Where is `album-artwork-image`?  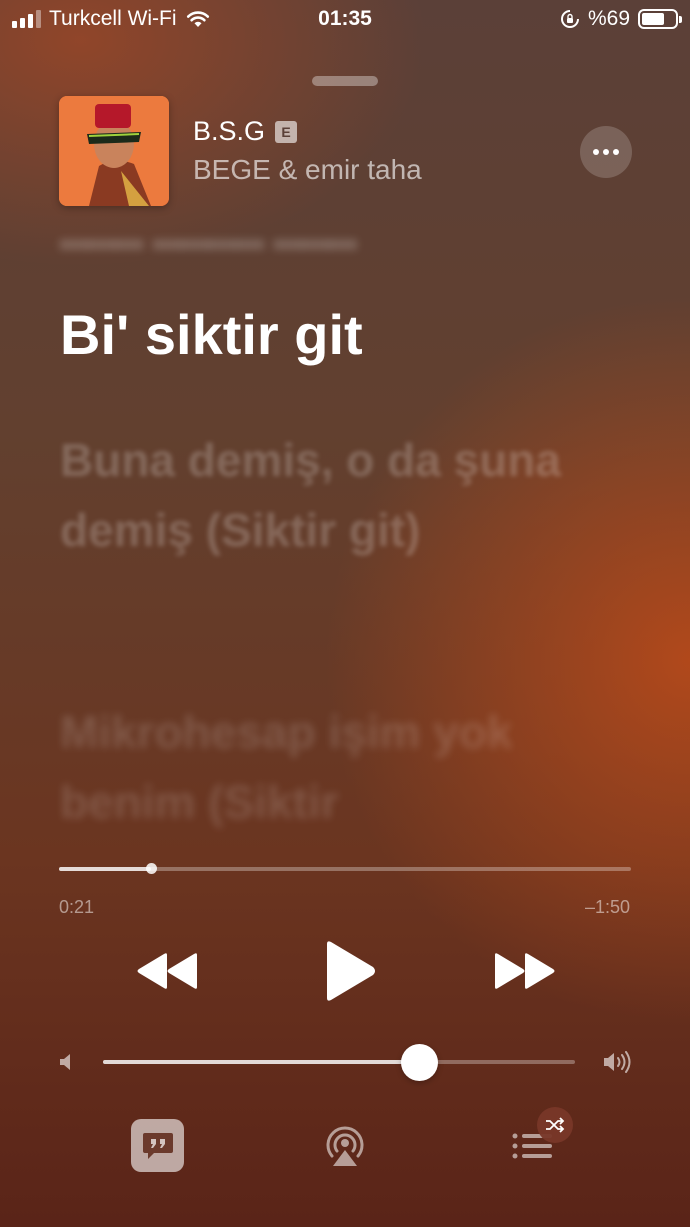 album-artwork-image is located at coordinates (114, 151).